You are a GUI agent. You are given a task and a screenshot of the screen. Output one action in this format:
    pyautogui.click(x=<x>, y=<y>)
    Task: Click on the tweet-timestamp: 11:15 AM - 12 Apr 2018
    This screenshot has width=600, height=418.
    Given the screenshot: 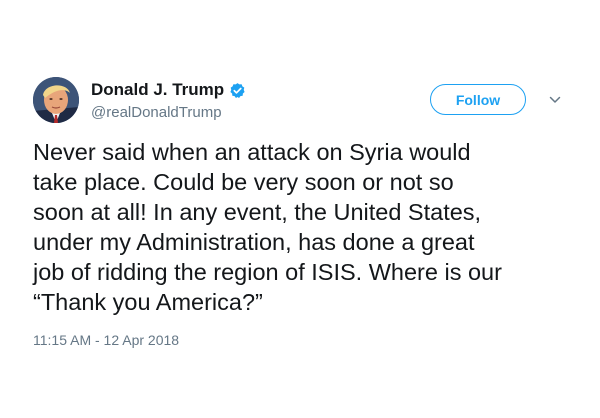 What is the action you would take?
    pyautogui.click(x=106, y=340)
    